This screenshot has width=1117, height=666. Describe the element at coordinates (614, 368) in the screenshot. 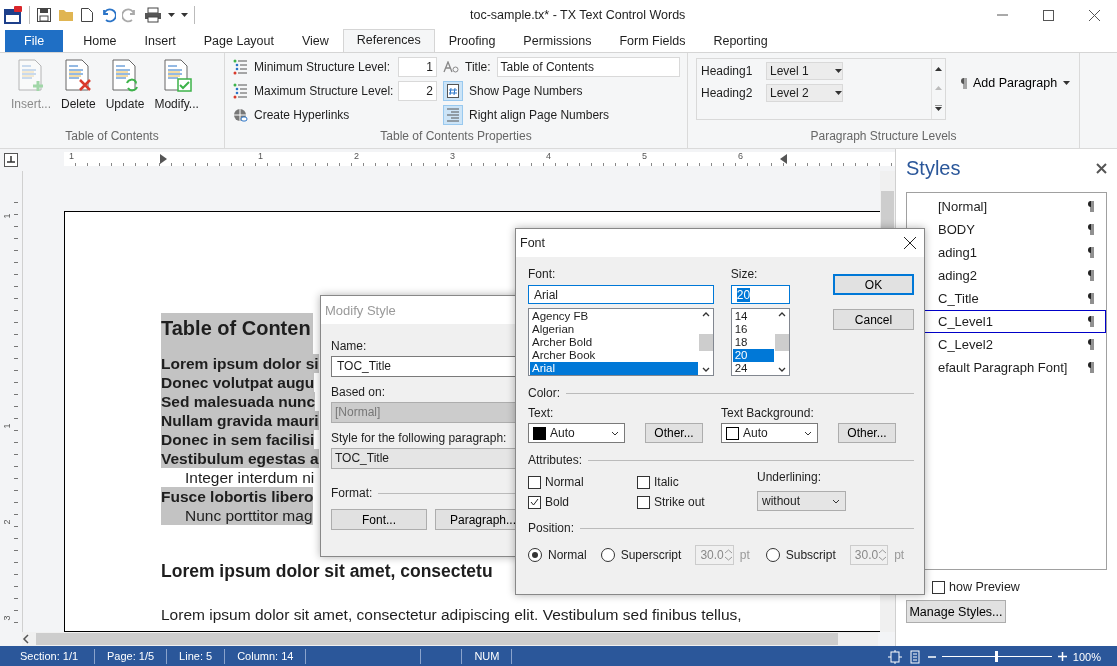

I see `list-option: Arial` at that location.